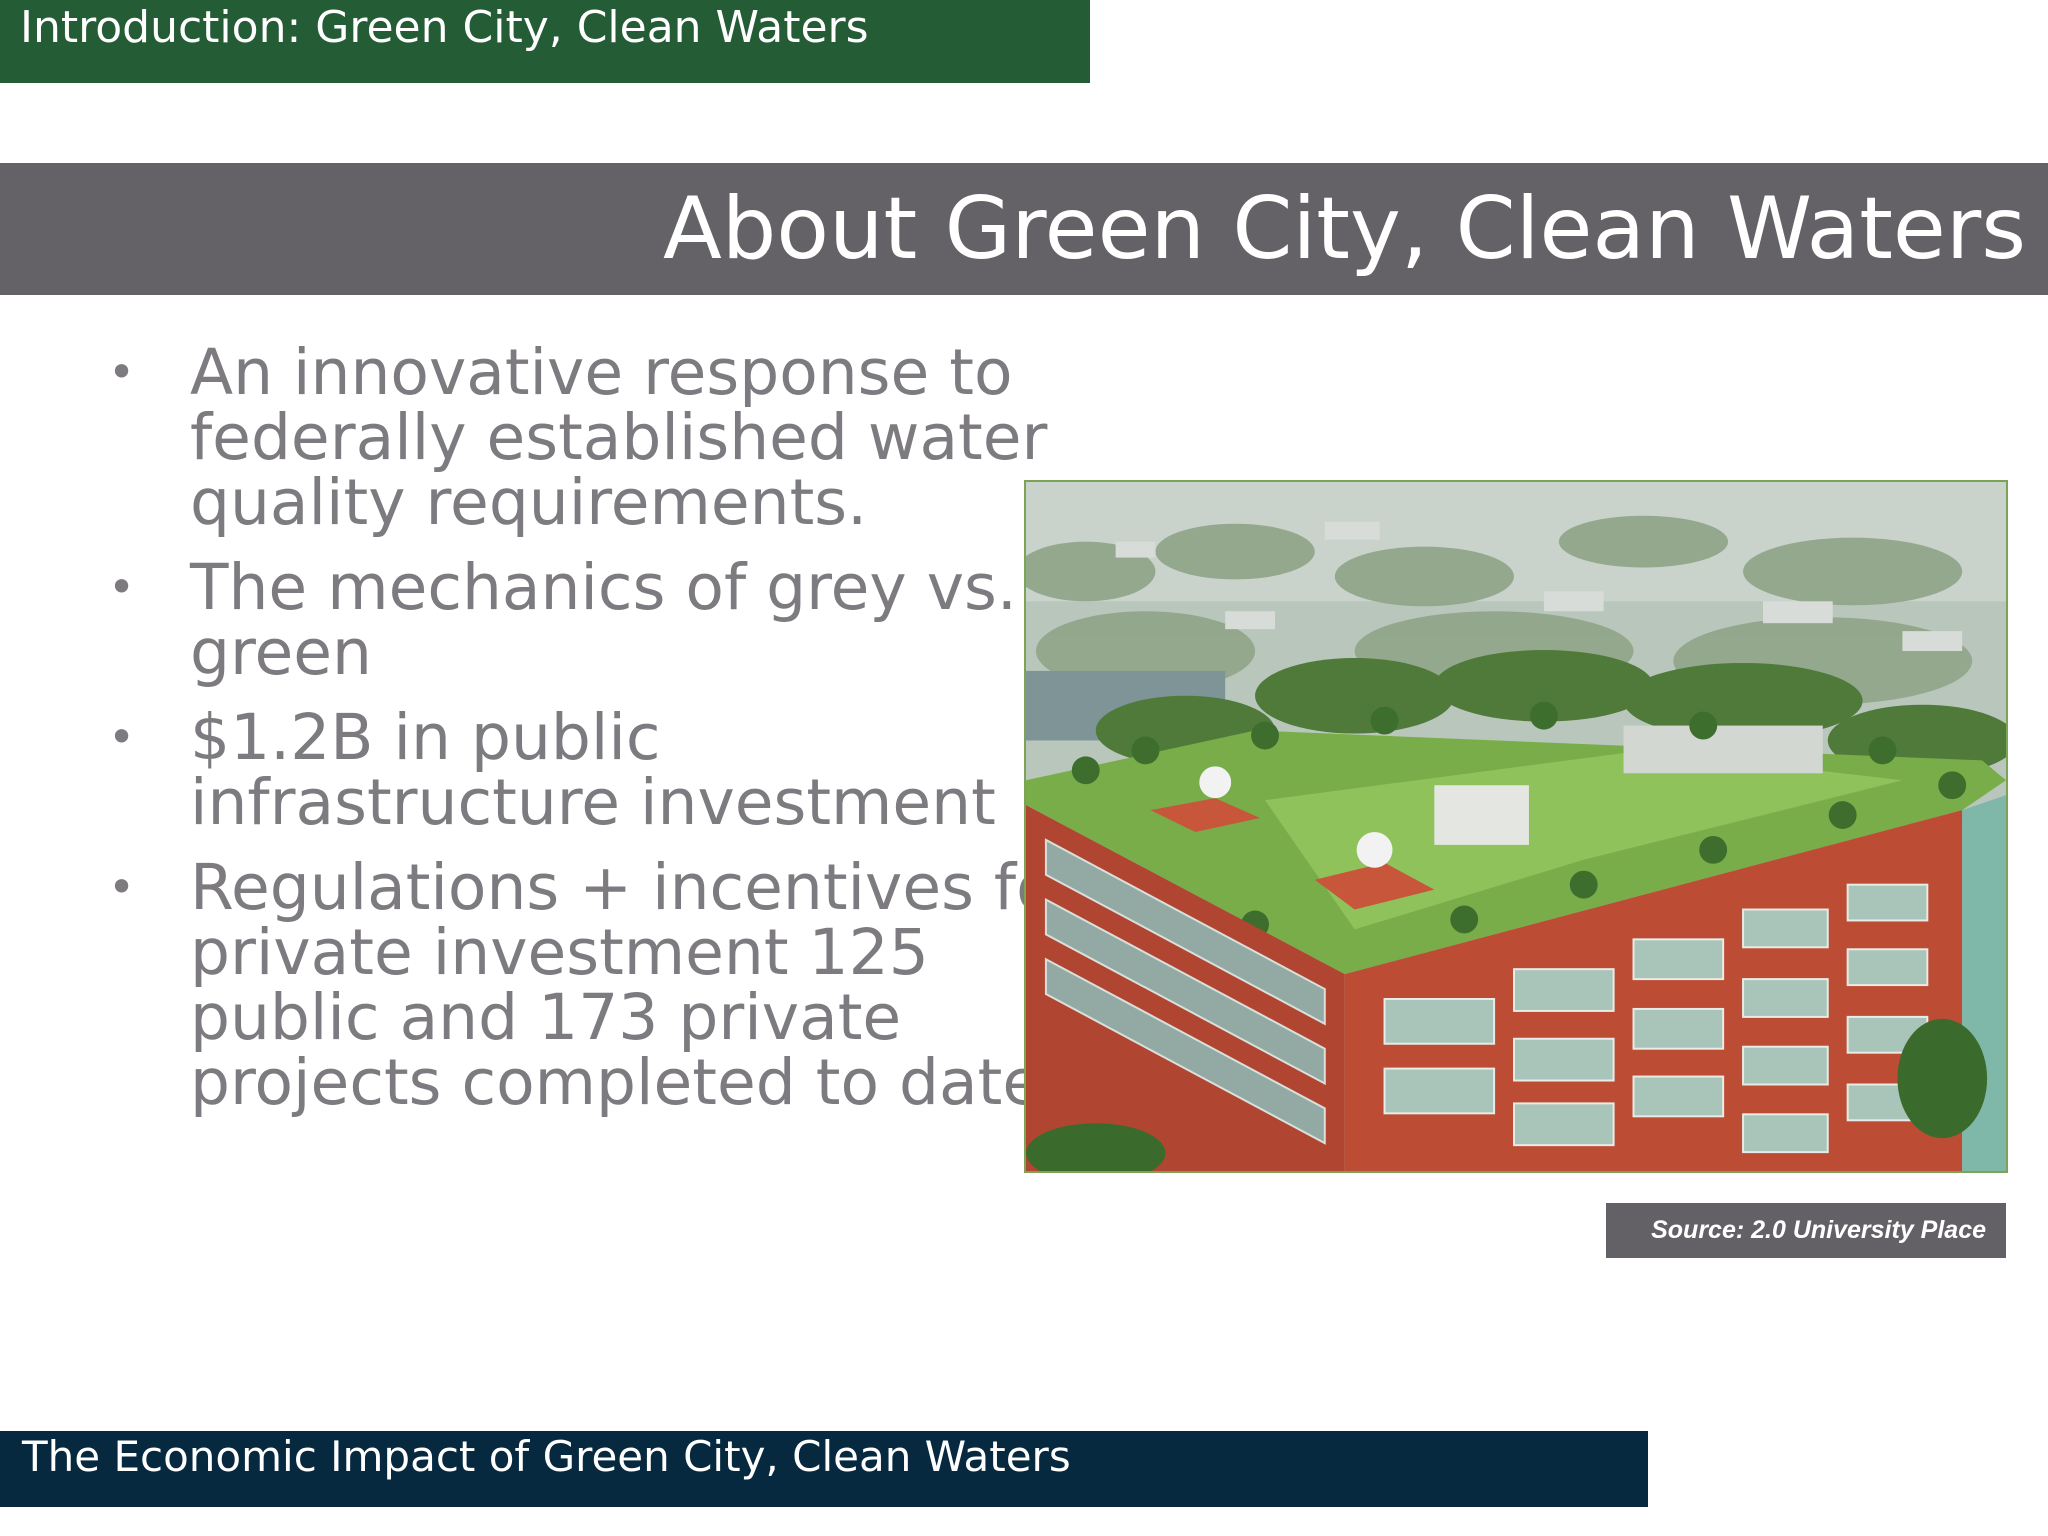  Describe the element at coordinates (559, 952) in the screenshot. I see `bullet-line: private investment 125` at that location.